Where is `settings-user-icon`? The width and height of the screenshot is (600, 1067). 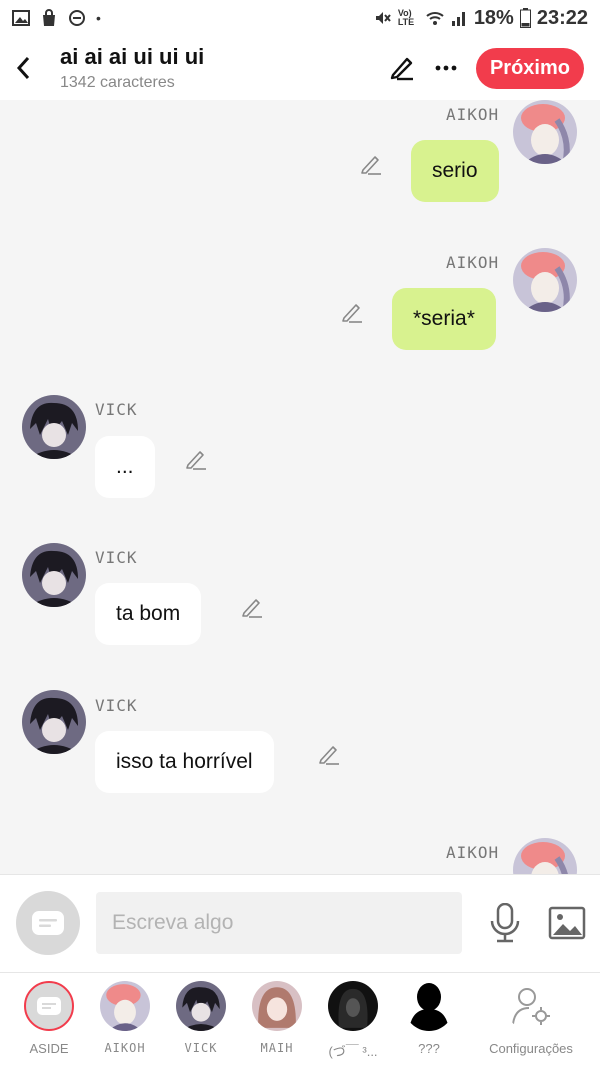 settings-user-icon is located at coordinates (531, 1006).